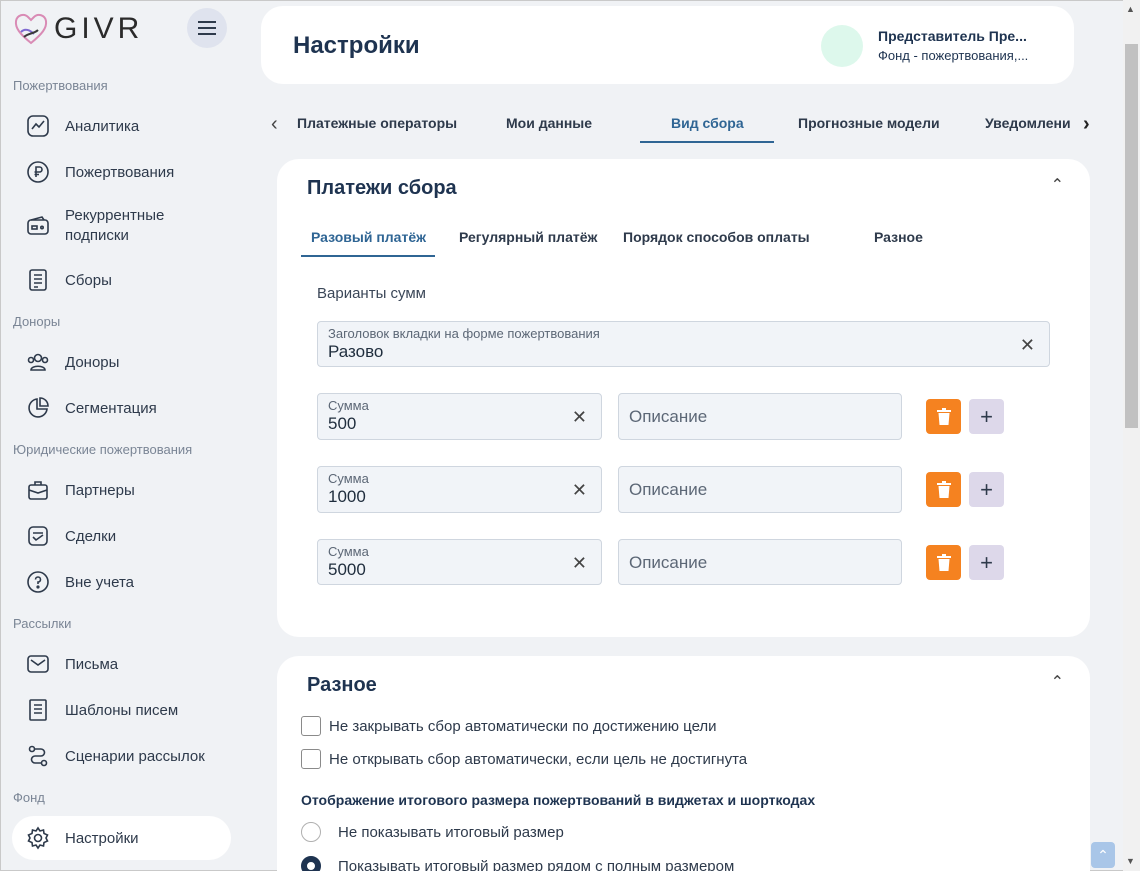  I want to click on sidebar-item-letters: Письма, so click(121, 664).